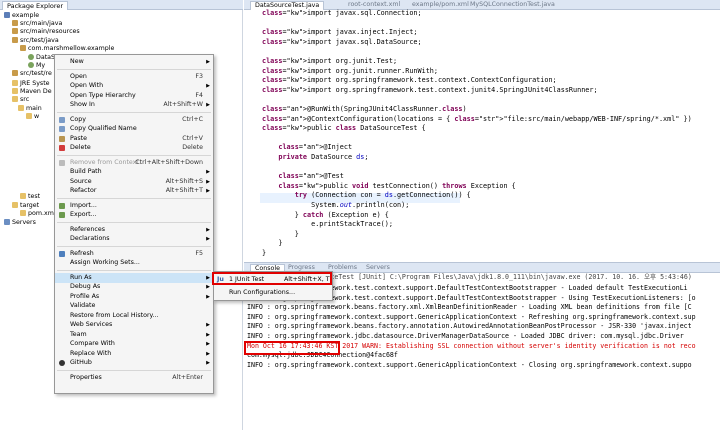 The height and width of the screenshot is (430, 720). Describe the element at coordinates (378, 268) in the screenshot. I see `console-tab: Servers` at that location.